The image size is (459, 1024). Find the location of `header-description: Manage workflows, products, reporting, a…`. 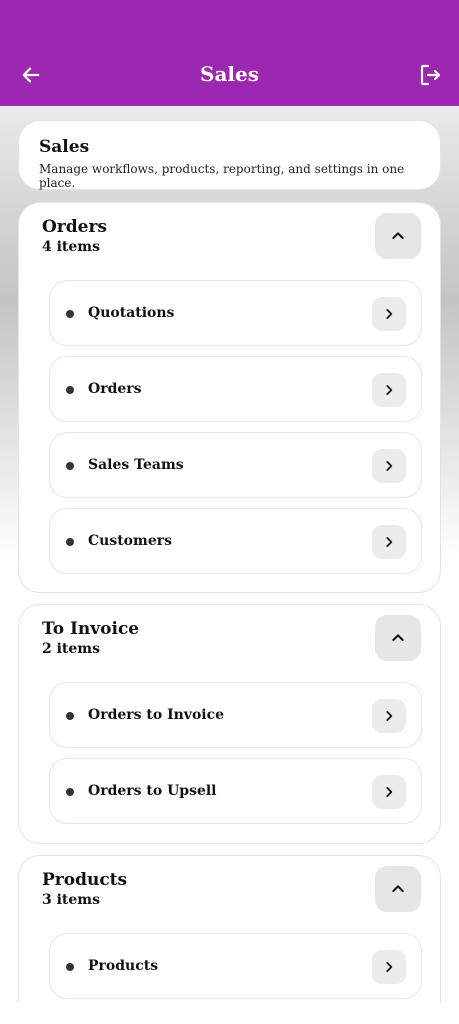

header-description: Manage workflows, products, reporting, a… is located at coordinates (222, 176).